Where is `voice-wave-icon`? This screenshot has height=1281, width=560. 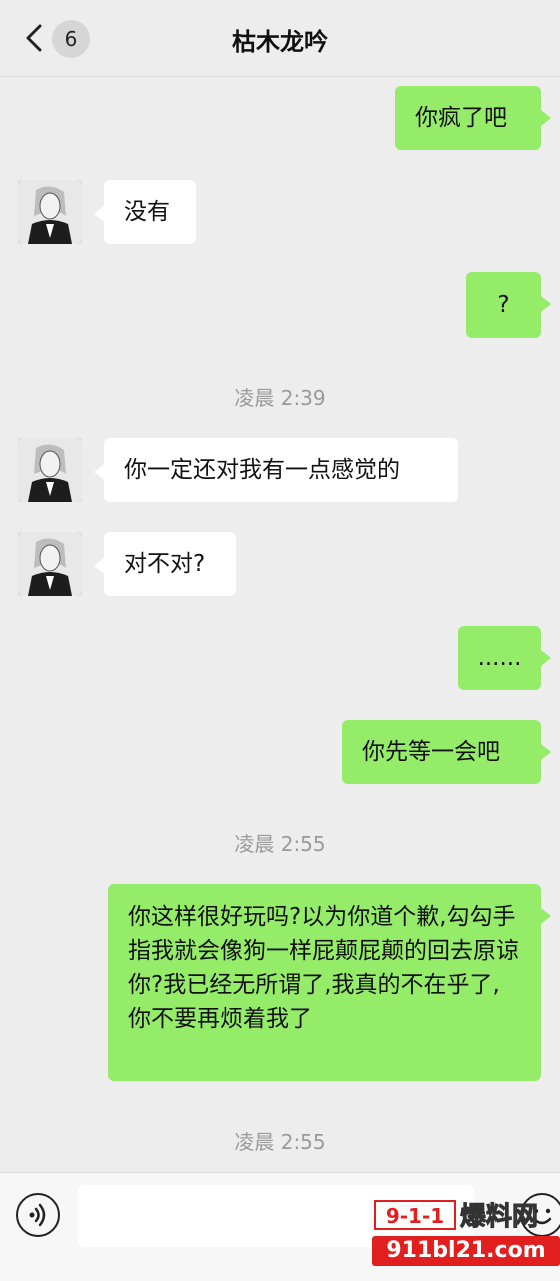
voice-wave-icon is located at coordinates (37, 1215).